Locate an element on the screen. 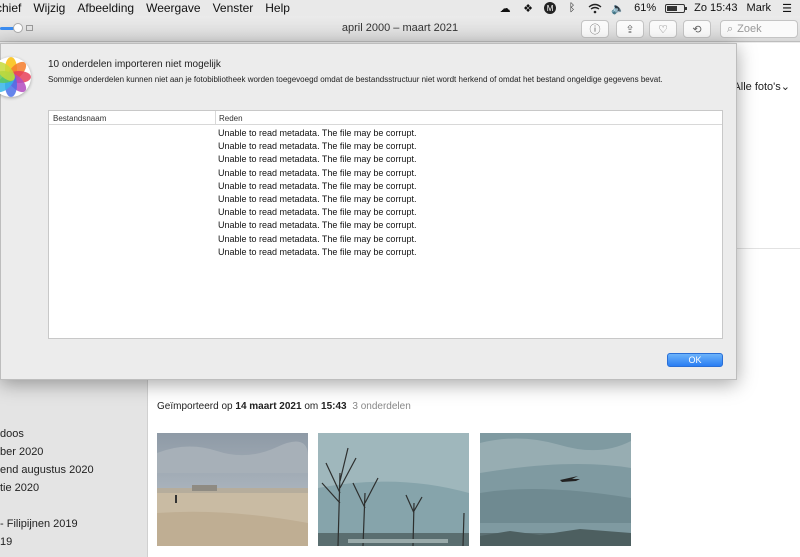  battery-icon is located at coordinates (676, 8).